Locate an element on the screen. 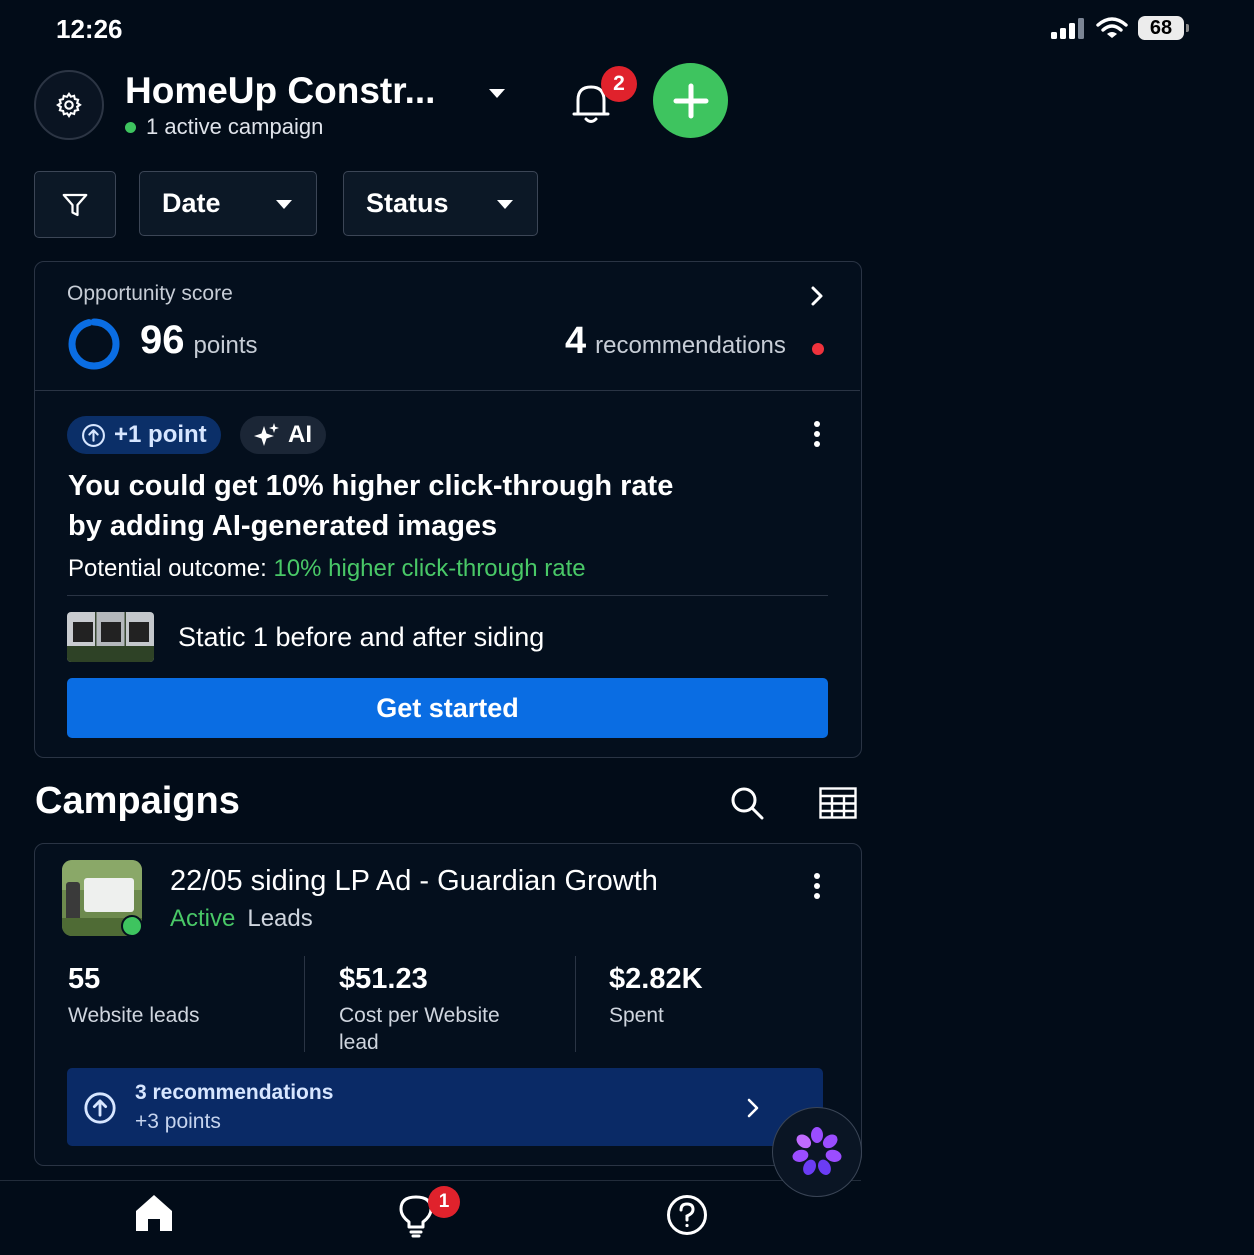 Image resolution: width=1254 pixels, height=1255 pixels. metric-label: Cost per Website lead is located at coordinates (419, 1029).